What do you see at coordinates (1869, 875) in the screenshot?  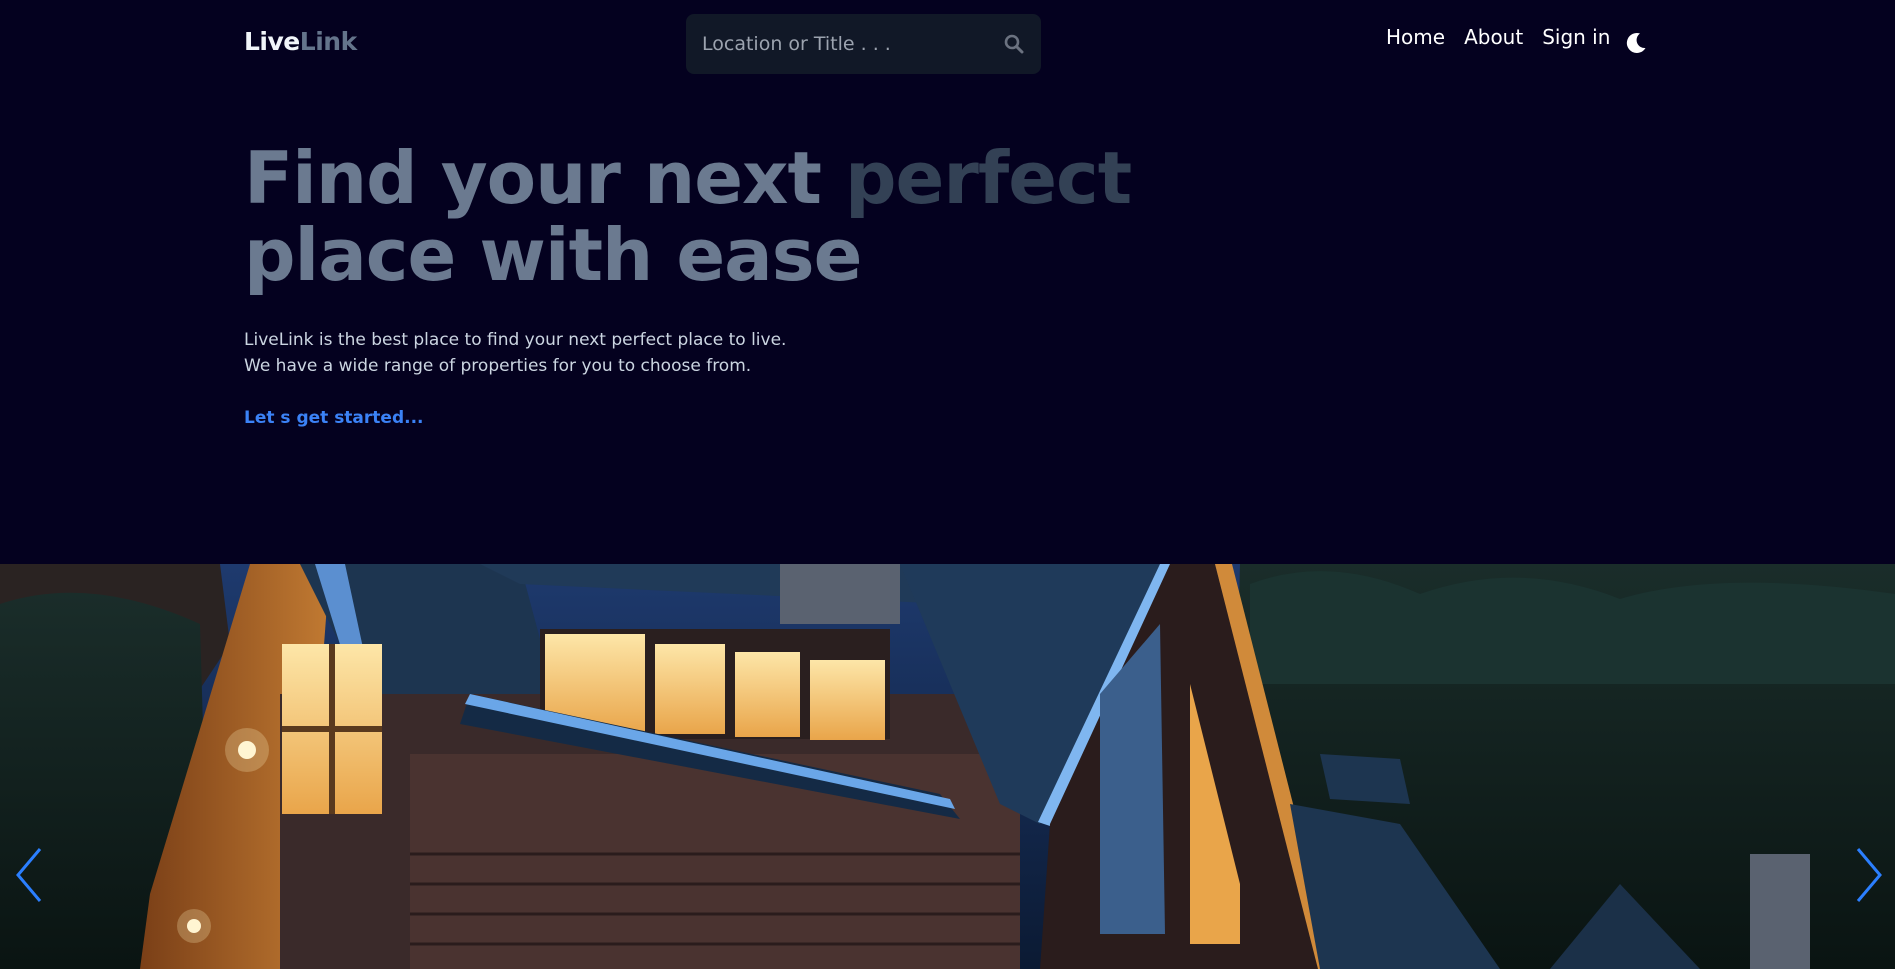 I see `chevron-right-icon` at bounding box center [1869, 875].